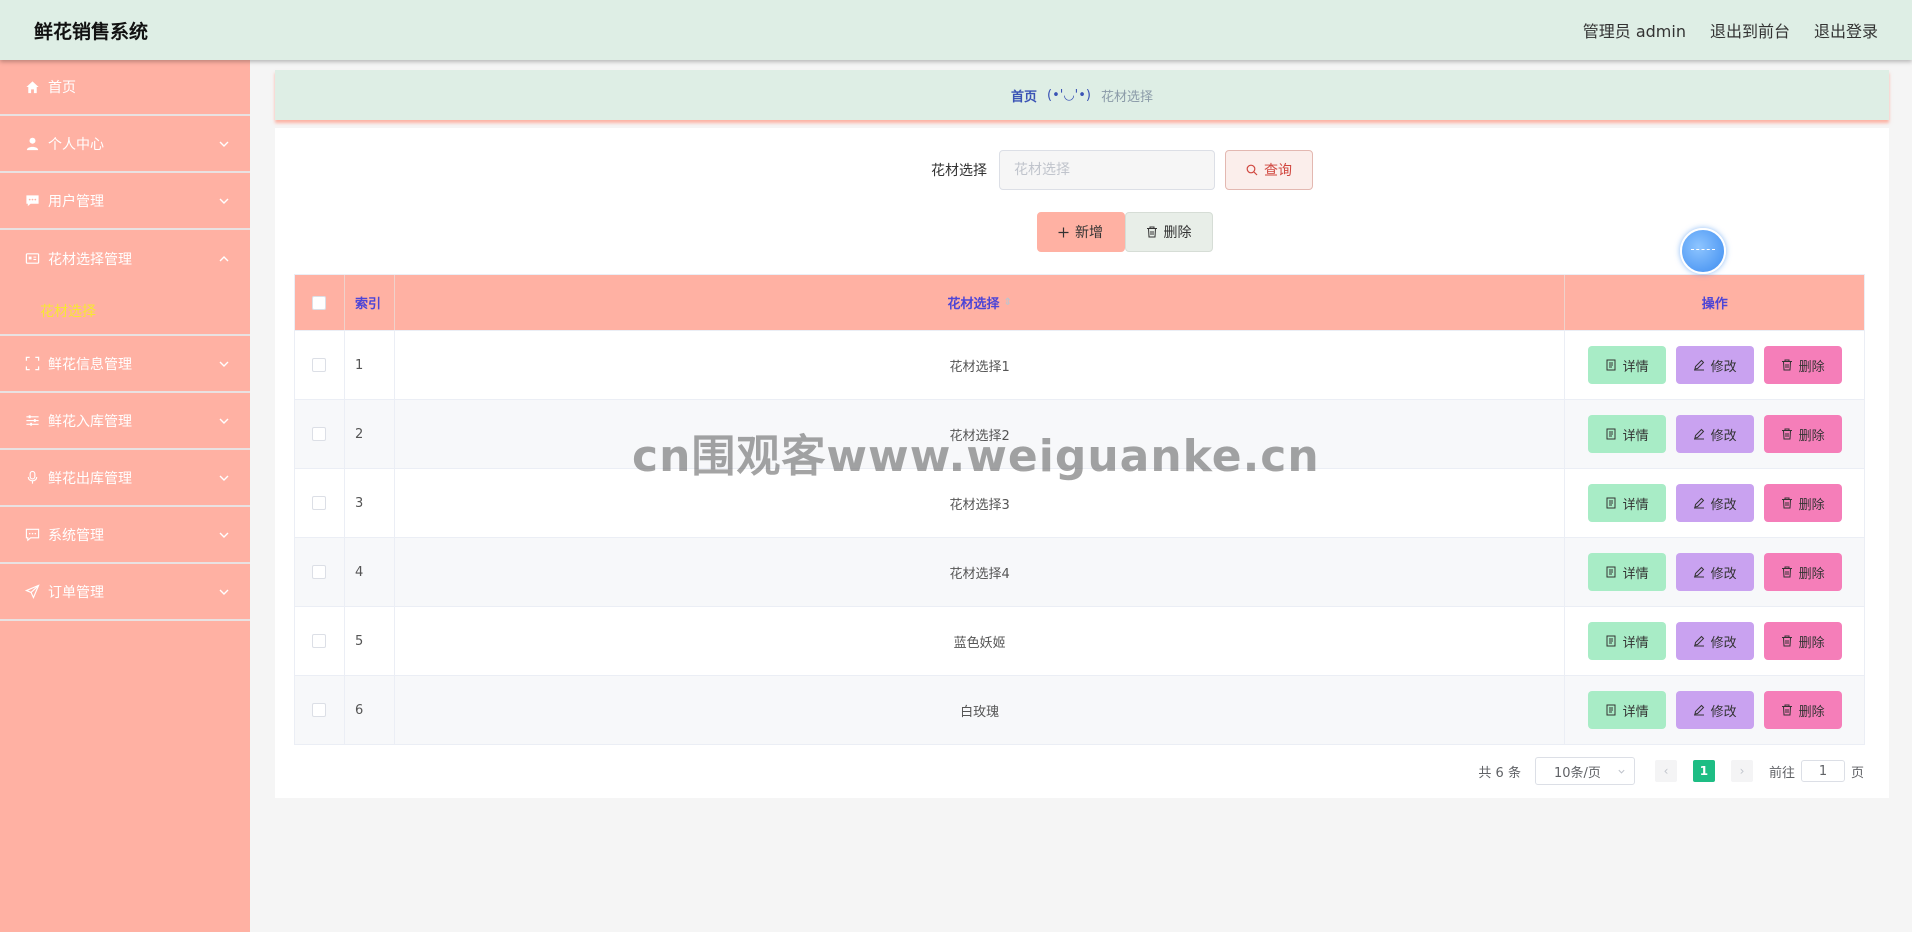 Image resolution: width=1912 pixels, height=932 pixels. What do you see at coordinates (1698, 572) in the screenshot?
I see `edit-icon` at bounding box center [1698, 572].